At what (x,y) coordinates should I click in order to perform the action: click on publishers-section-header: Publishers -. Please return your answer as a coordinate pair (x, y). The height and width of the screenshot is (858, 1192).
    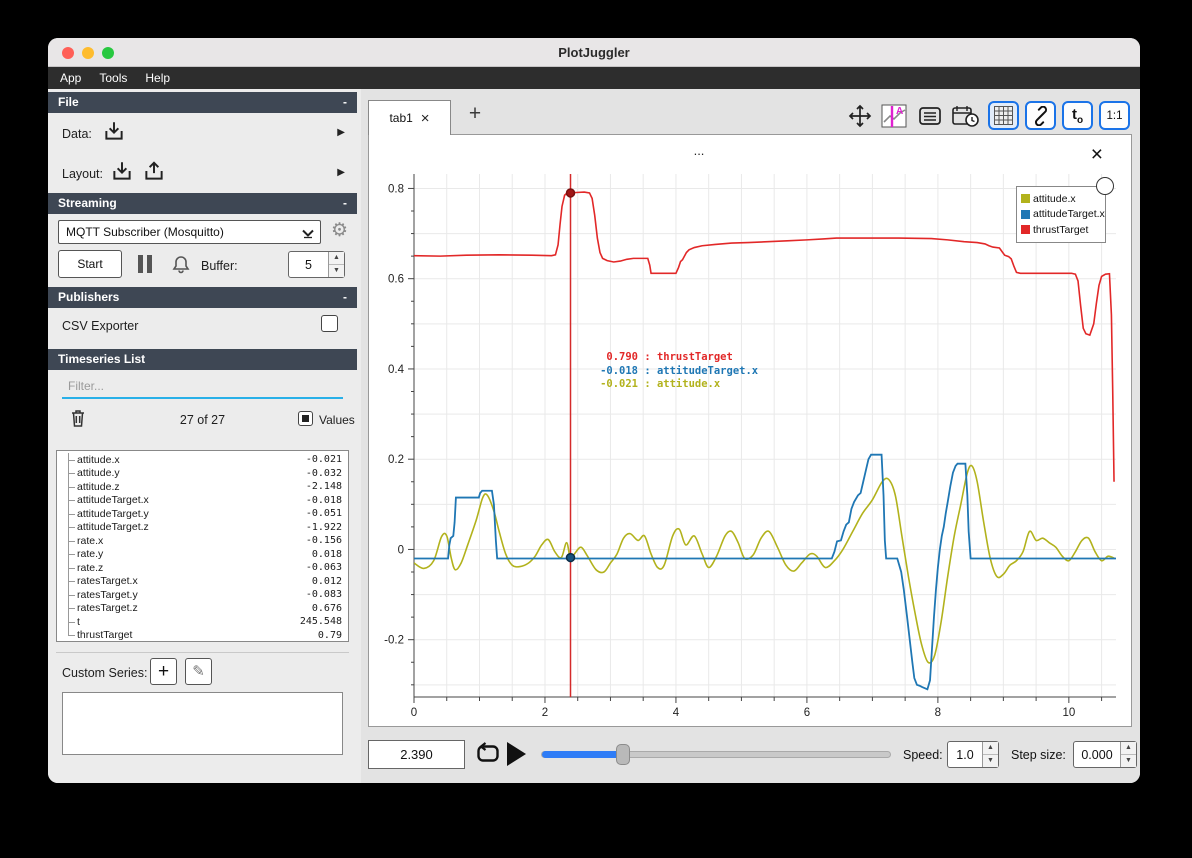
    Looking at the image, I should click on (202, 297).